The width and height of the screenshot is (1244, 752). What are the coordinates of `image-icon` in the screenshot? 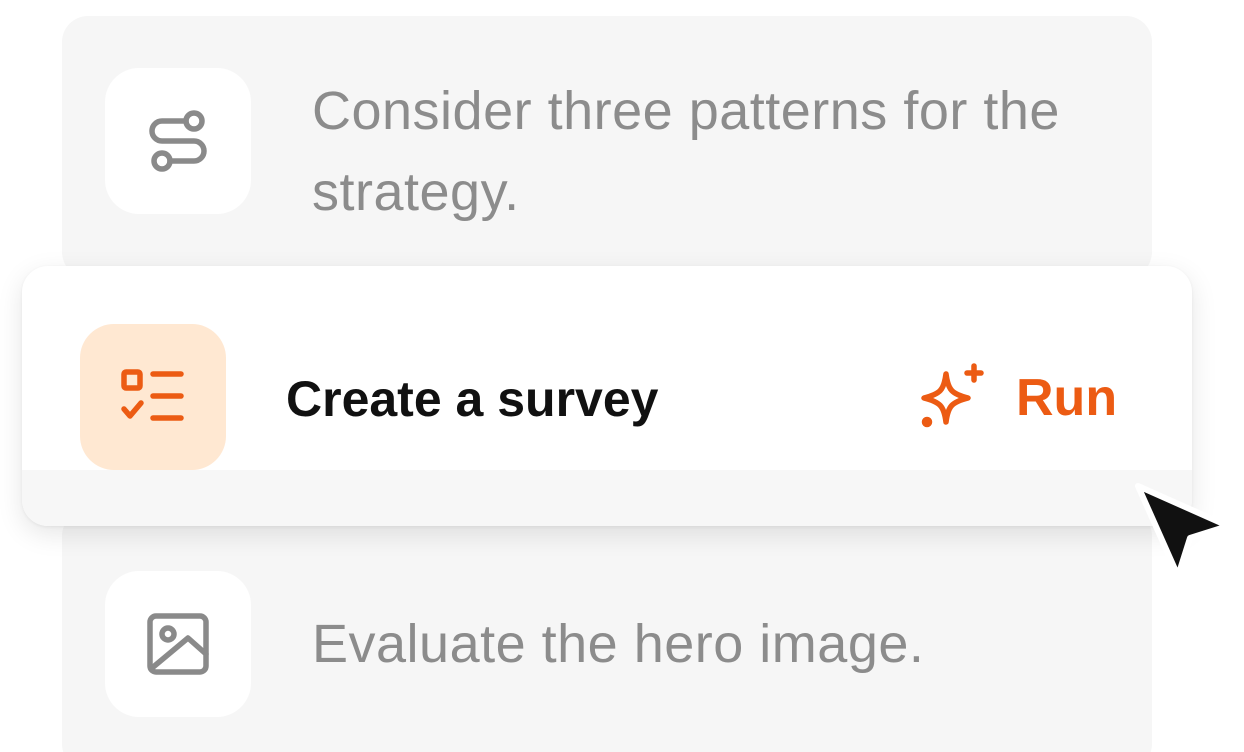 It's located at (178, 644).